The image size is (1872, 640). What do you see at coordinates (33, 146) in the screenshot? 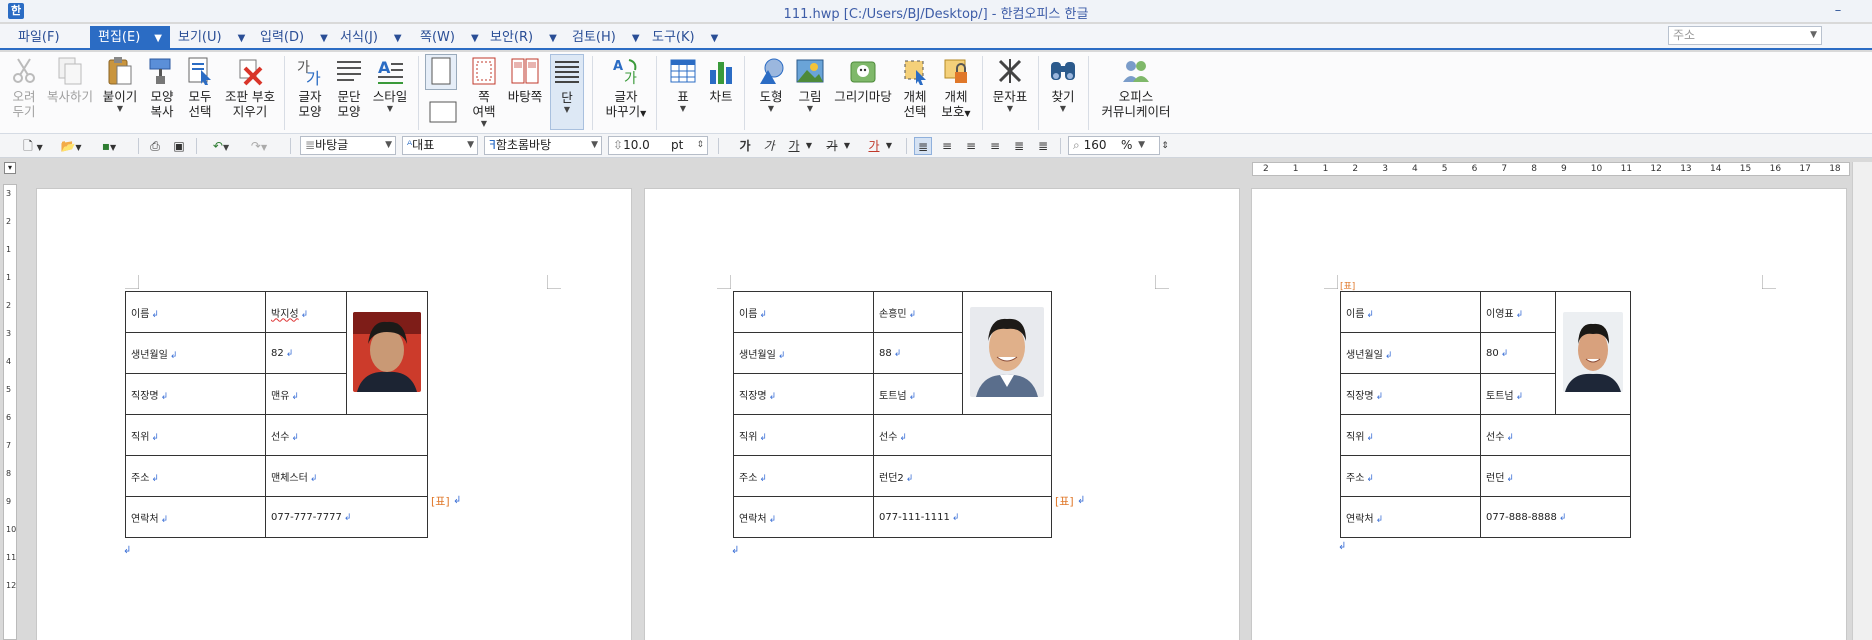
I see `new-doc-button: 🗋 ▼` at bounding box center [33, 146].